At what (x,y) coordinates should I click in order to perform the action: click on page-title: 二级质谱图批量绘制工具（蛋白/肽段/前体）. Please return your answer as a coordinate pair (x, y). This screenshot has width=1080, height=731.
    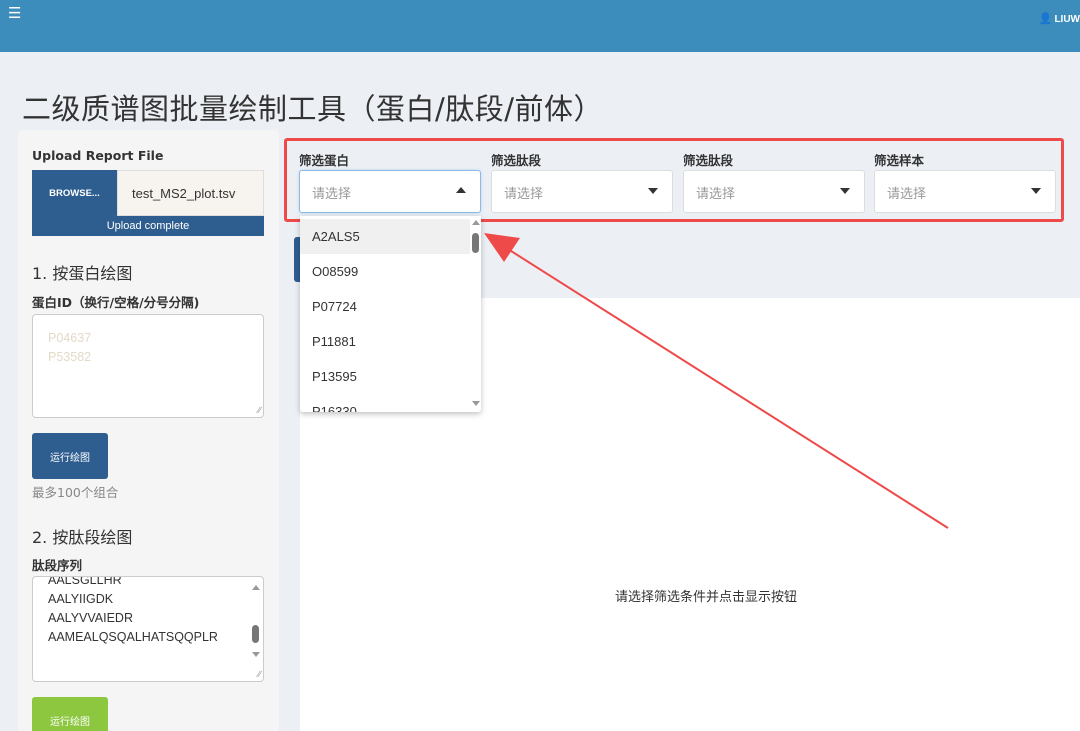
    Looking at the image, I should click on (313, 109).